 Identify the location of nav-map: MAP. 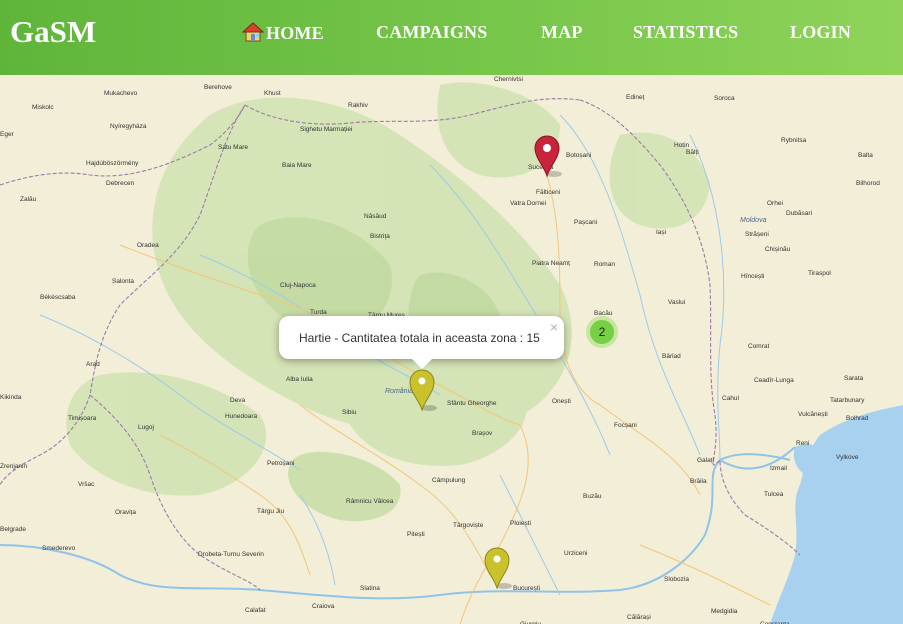
(562, 32).